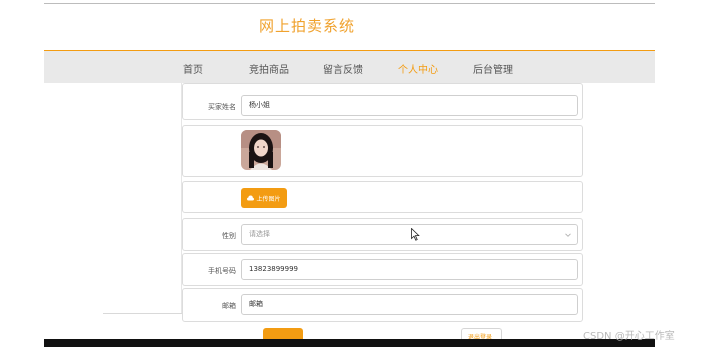 The image size is (707, 347). Describe the element at coordinates (409, 304) in the screenshot. I see `email-input: 邮箱` at that location.